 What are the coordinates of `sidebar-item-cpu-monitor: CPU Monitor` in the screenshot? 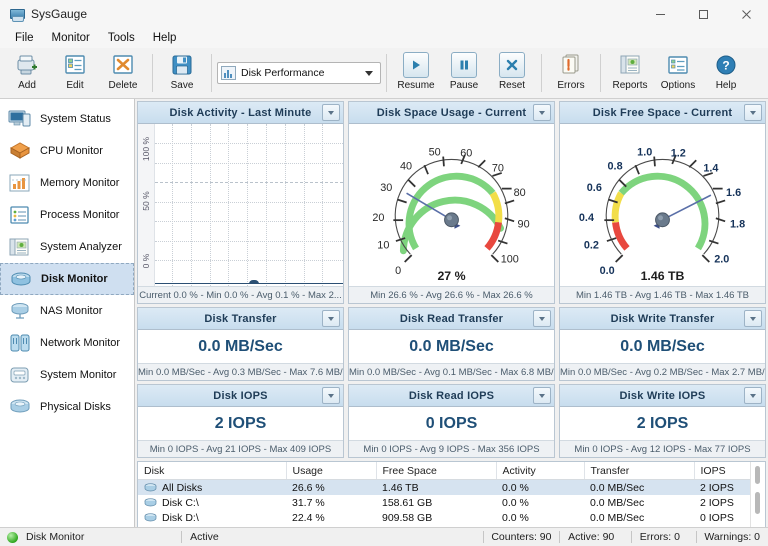 It's located at (67, 151).